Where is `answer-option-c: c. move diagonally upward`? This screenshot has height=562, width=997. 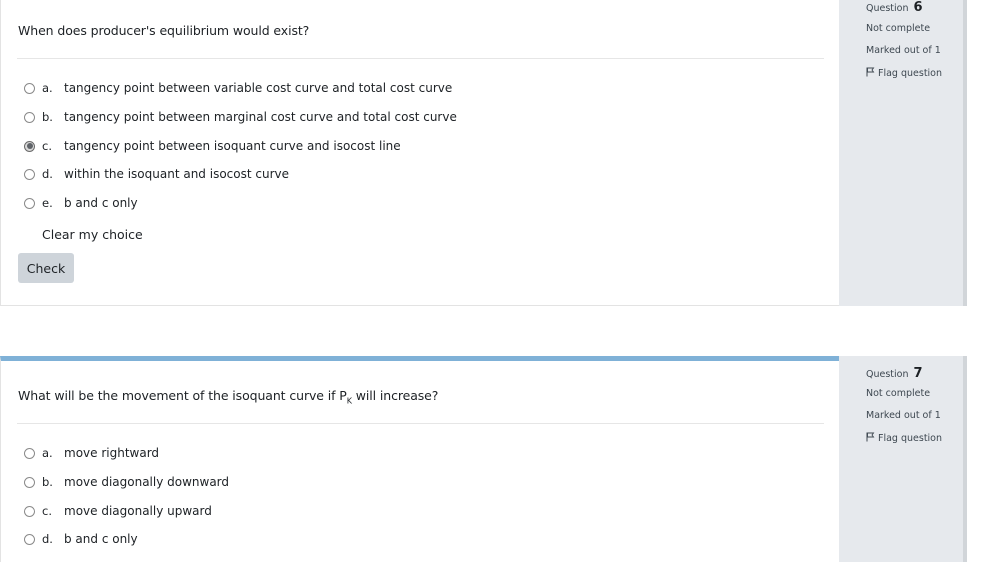
answer-option-c: c. move diagonally upward is located at coordinates (118, 511).